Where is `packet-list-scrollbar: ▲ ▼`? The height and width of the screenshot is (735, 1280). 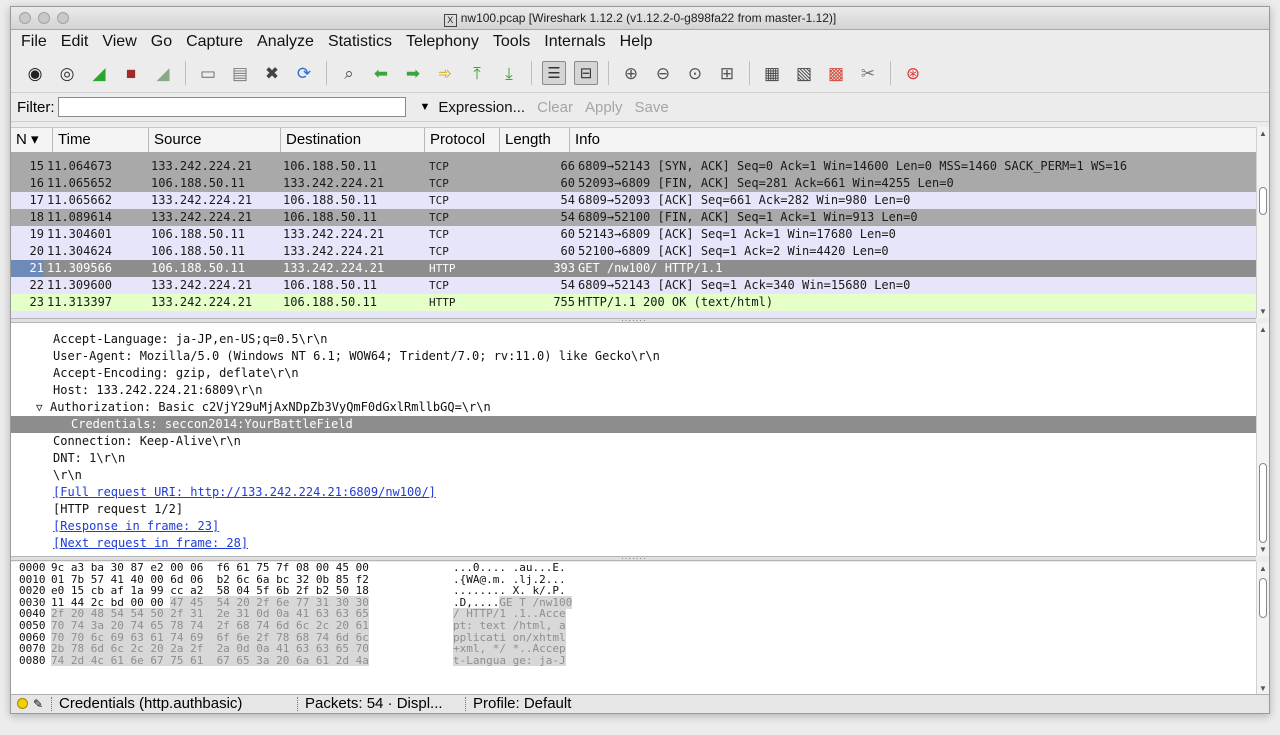 packet-list-scrollbar: ▲ ▼ is located at coordinates (1262, 222).